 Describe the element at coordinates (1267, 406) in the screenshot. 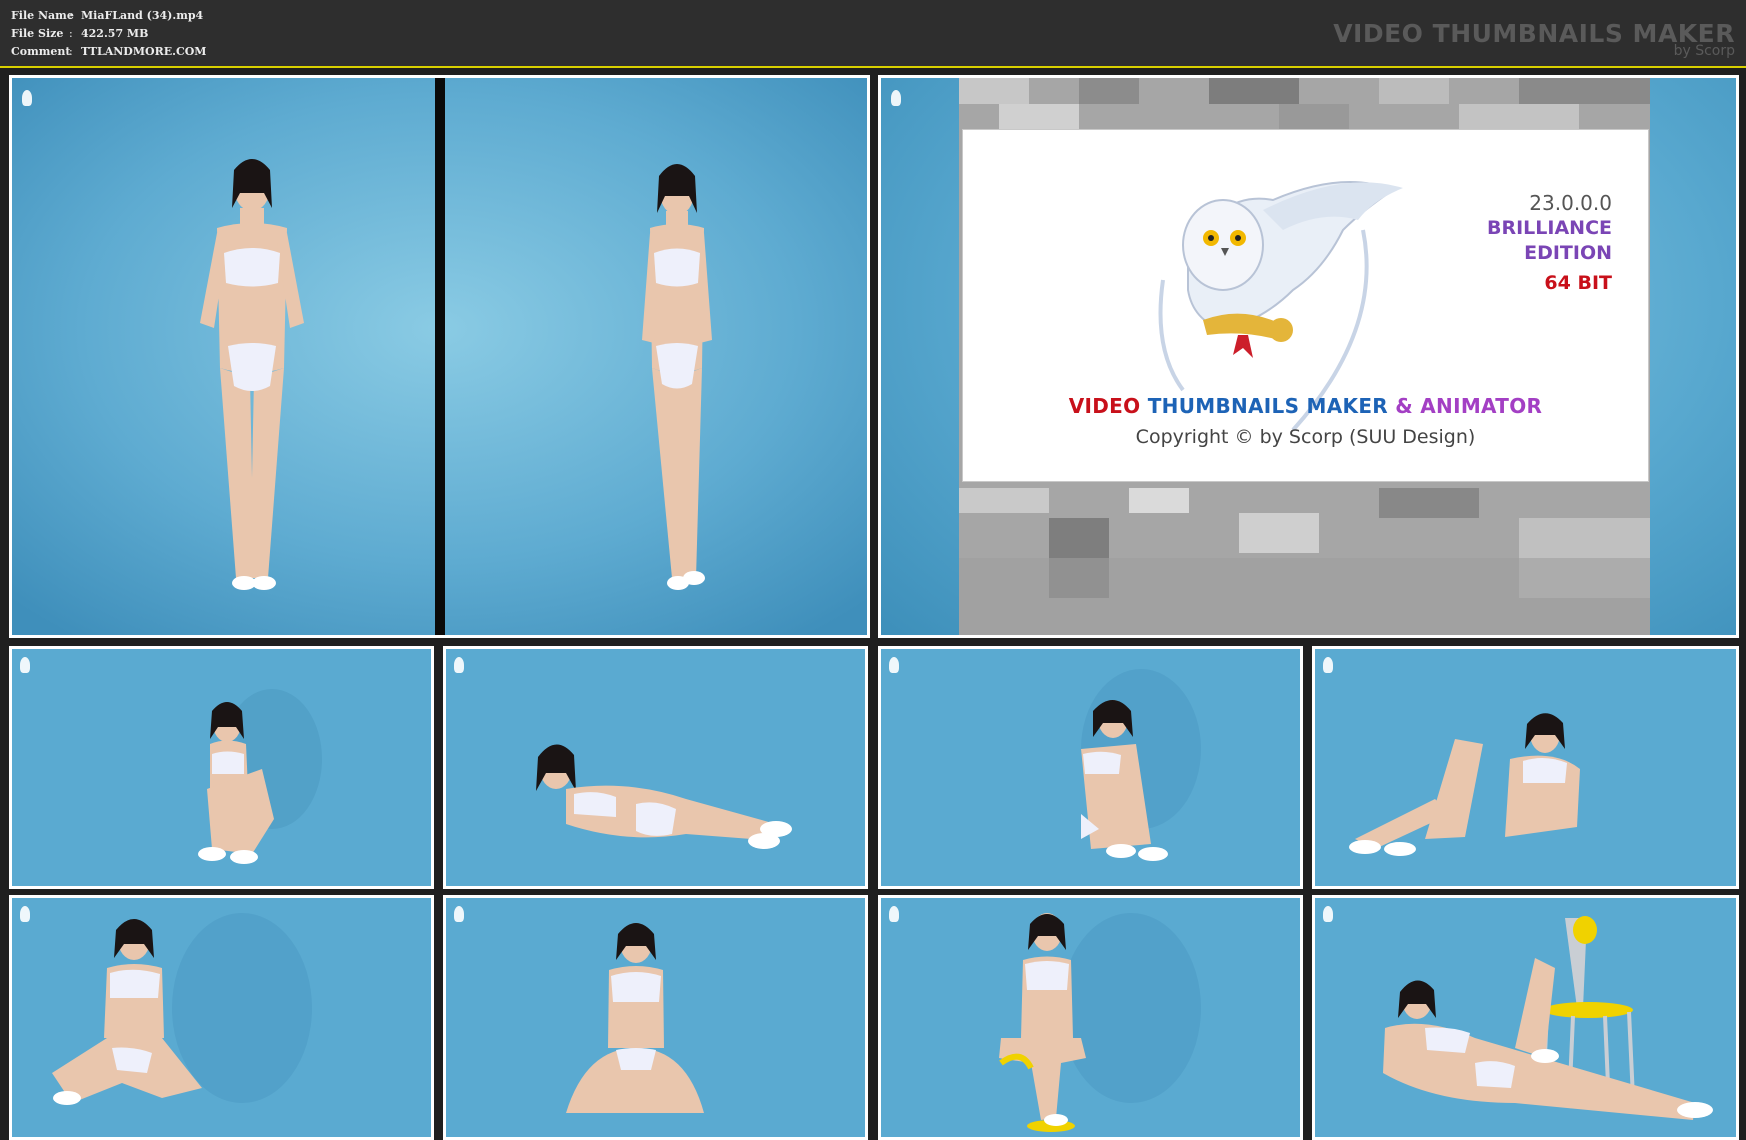

I see `title-maker: THUMBNAILS MAKER` at that location.